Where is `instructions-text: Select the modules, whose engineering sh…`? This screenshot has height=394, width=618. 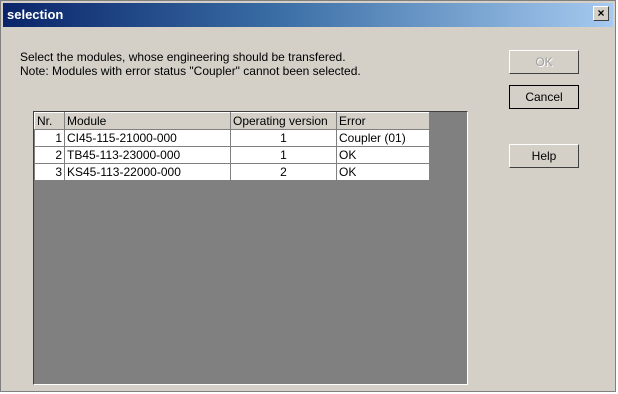 instructions-text: Select the modules, whose engineering sh… is located at coordinates (190, 64).